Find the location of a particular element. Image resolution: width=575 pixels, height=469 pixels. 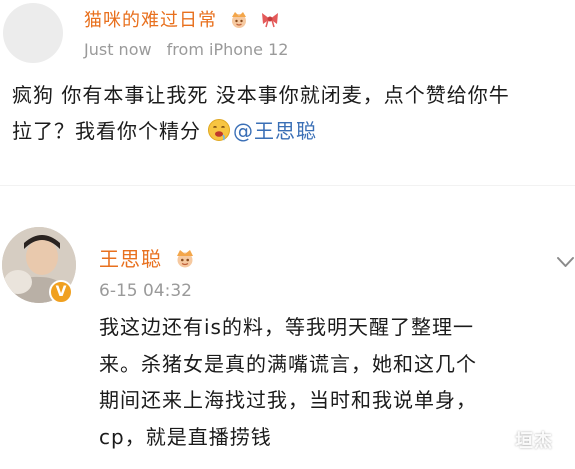

chevron-down-icon is located at coordinates (565, 261).